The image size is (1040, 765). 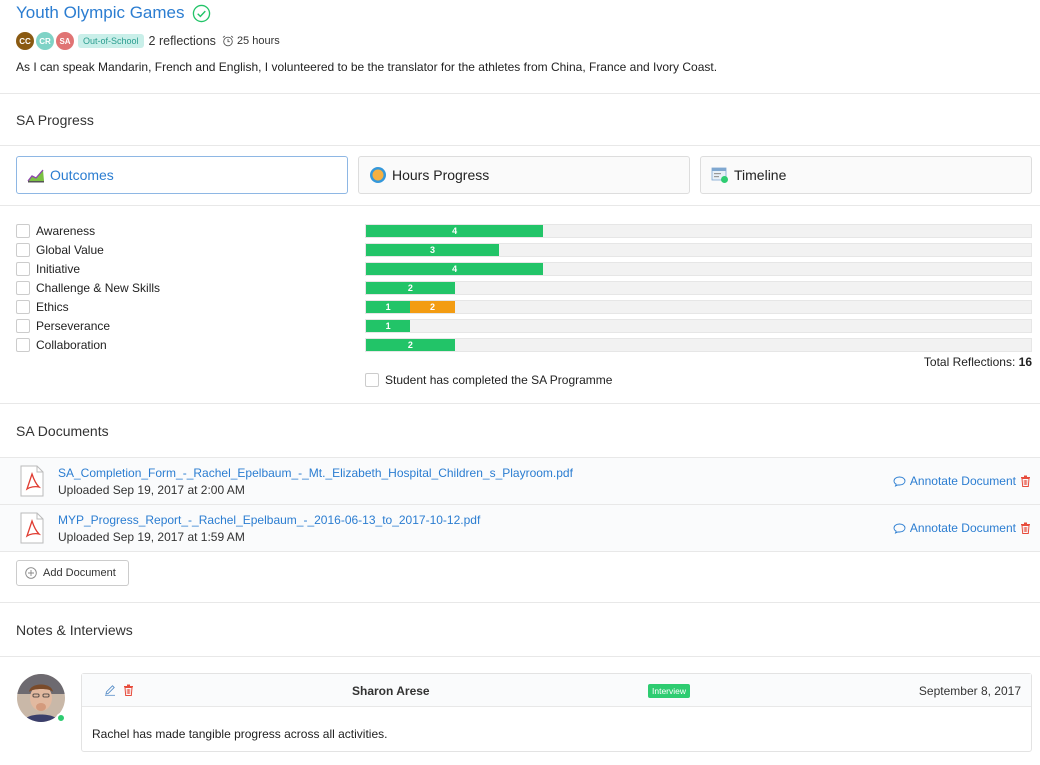 I want to click on add-document-label: Add Document, so click(x=79, y=573).